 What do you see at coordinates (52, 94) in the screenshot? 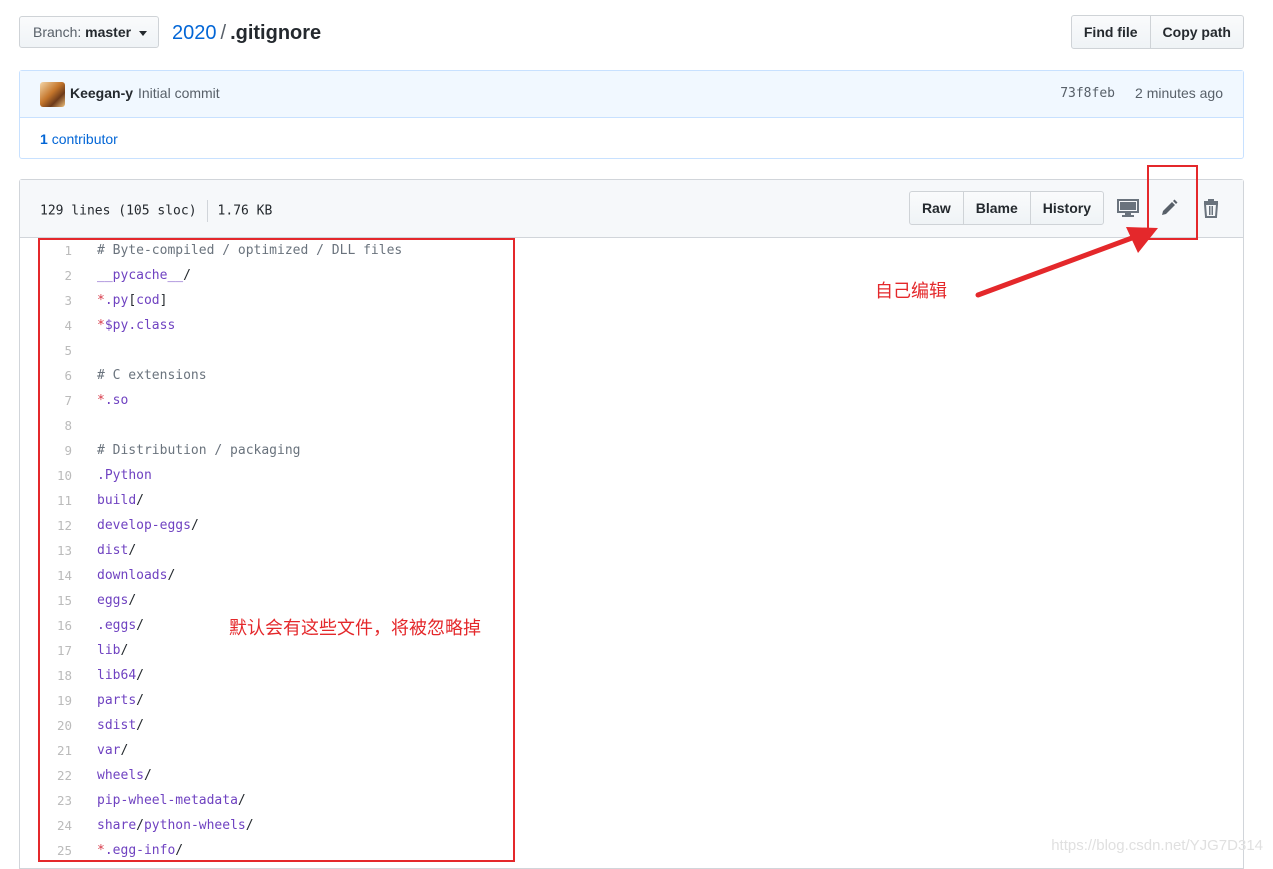
I see `avatar` at bounding box center [52, 94].